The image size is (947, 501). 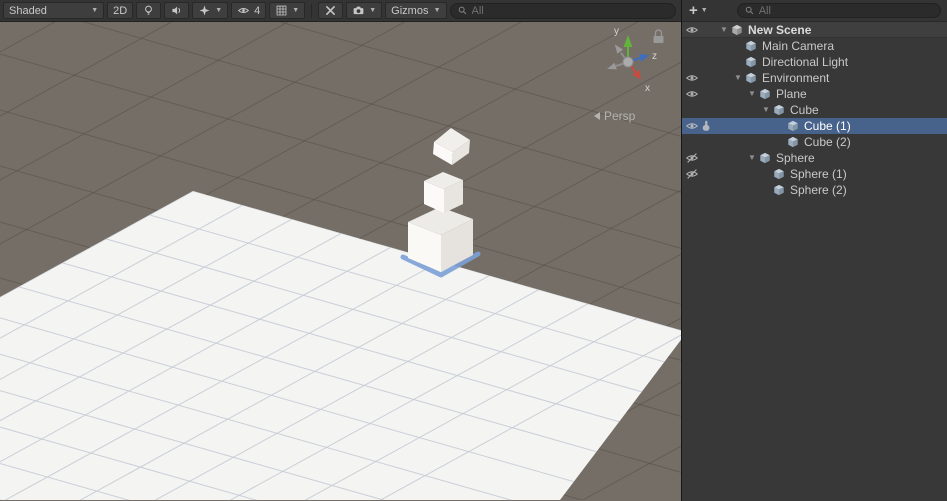 What do you see at coordinates (693, 10) in the screenshot?
I see `plus-icon: +` at bounding box center [693, 10].